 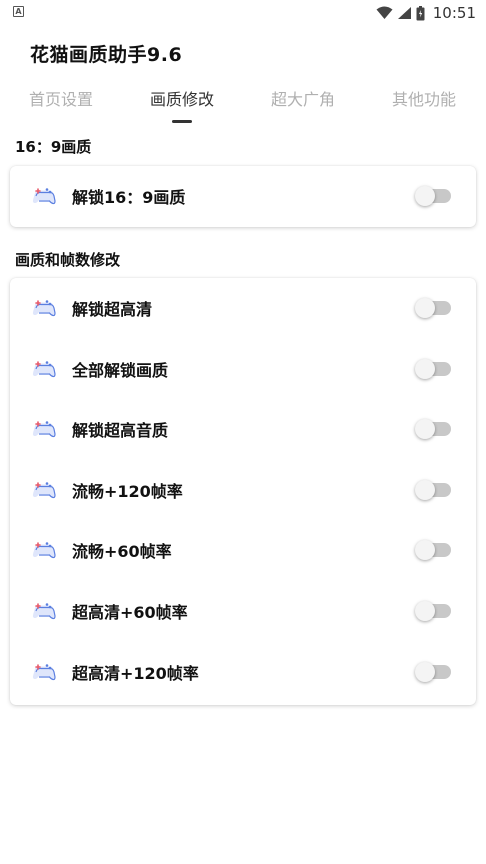 I want to click on status-bar: A 10:51, so click(x=243, y=13).